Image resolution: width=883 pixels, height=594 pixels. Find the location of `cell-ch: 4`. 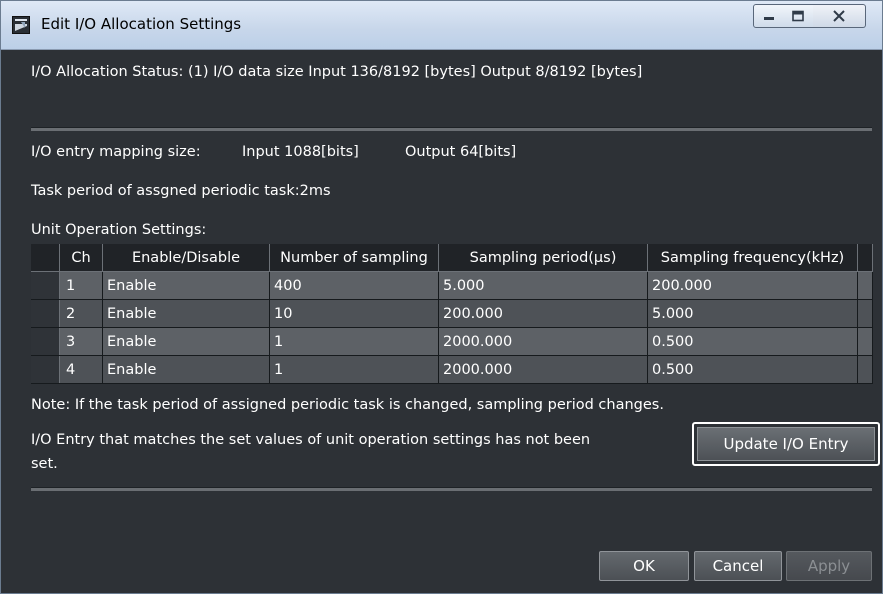

cell-ch: 4 is located at coordinates (81, 369).